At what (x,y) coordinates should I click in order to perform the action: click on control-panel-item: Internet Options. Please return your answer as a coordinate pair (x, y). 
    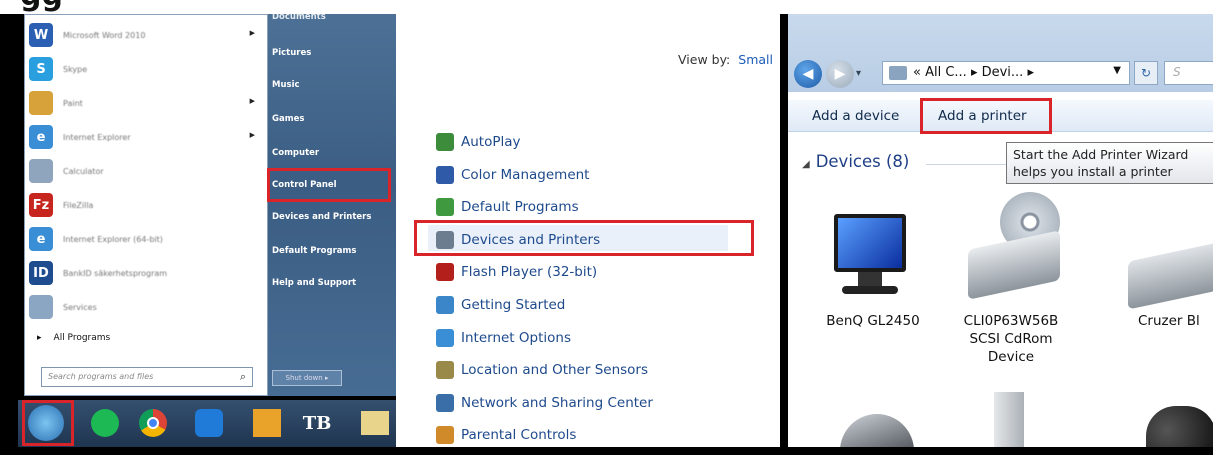
    Looking at the image, I should click on (503, 338).